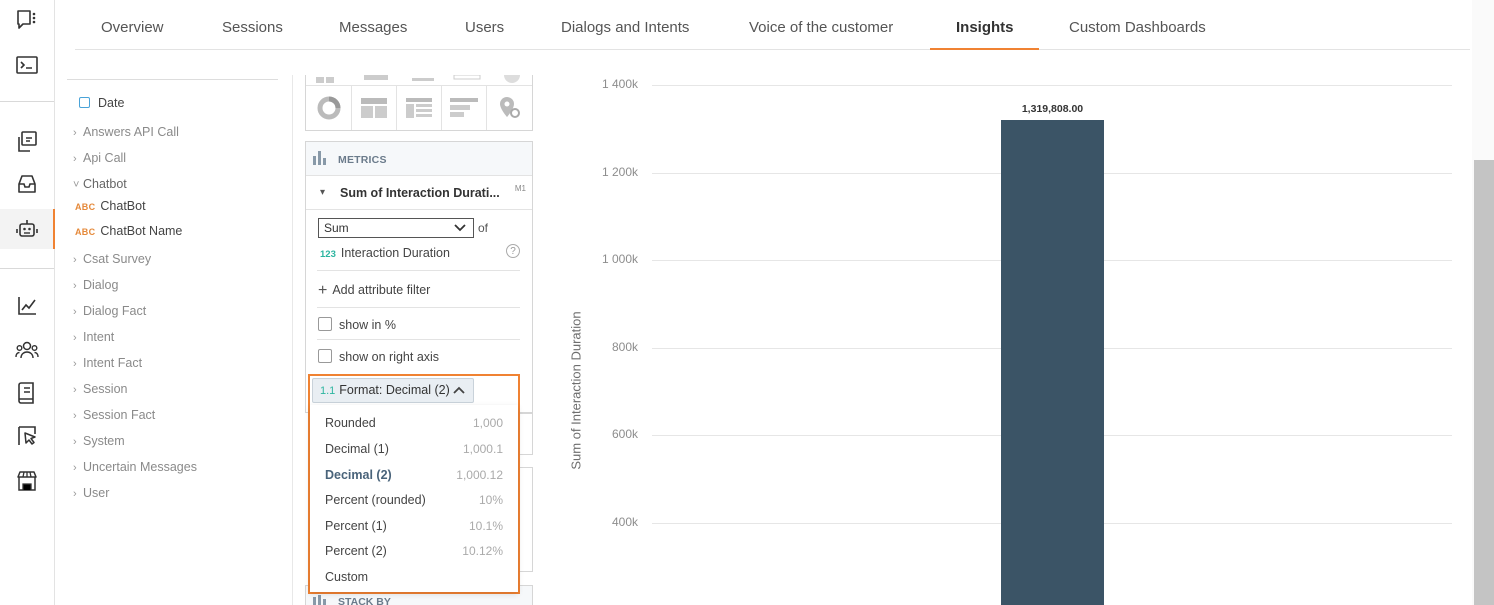  I want to click on catalog-group-chatbot: ˅ Chatbot, so click(100, 184).